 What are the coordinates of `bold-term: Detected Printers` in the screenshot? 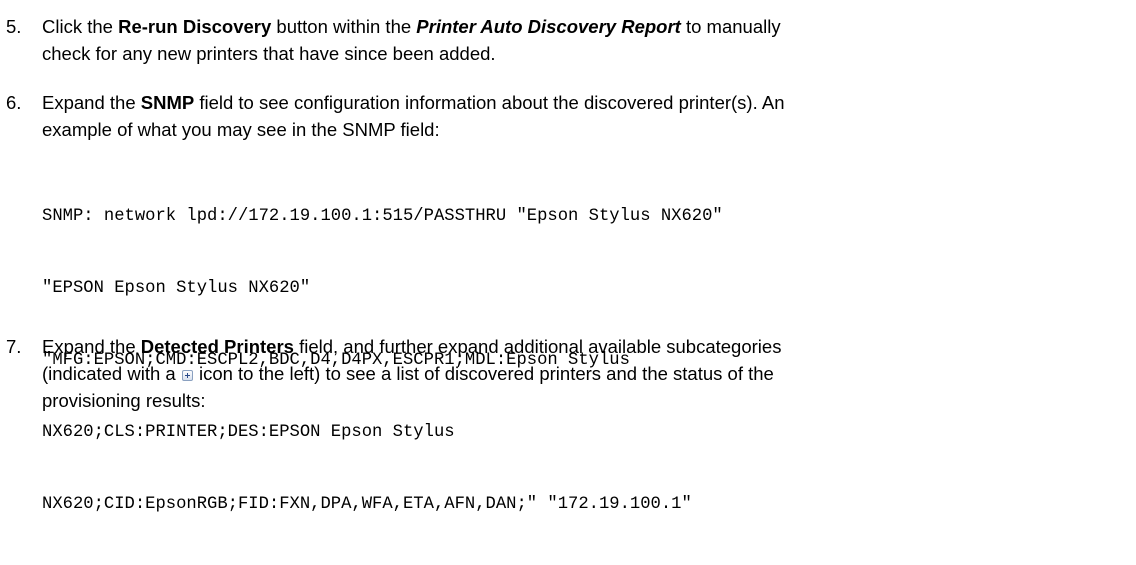 It's located at (217, 346).